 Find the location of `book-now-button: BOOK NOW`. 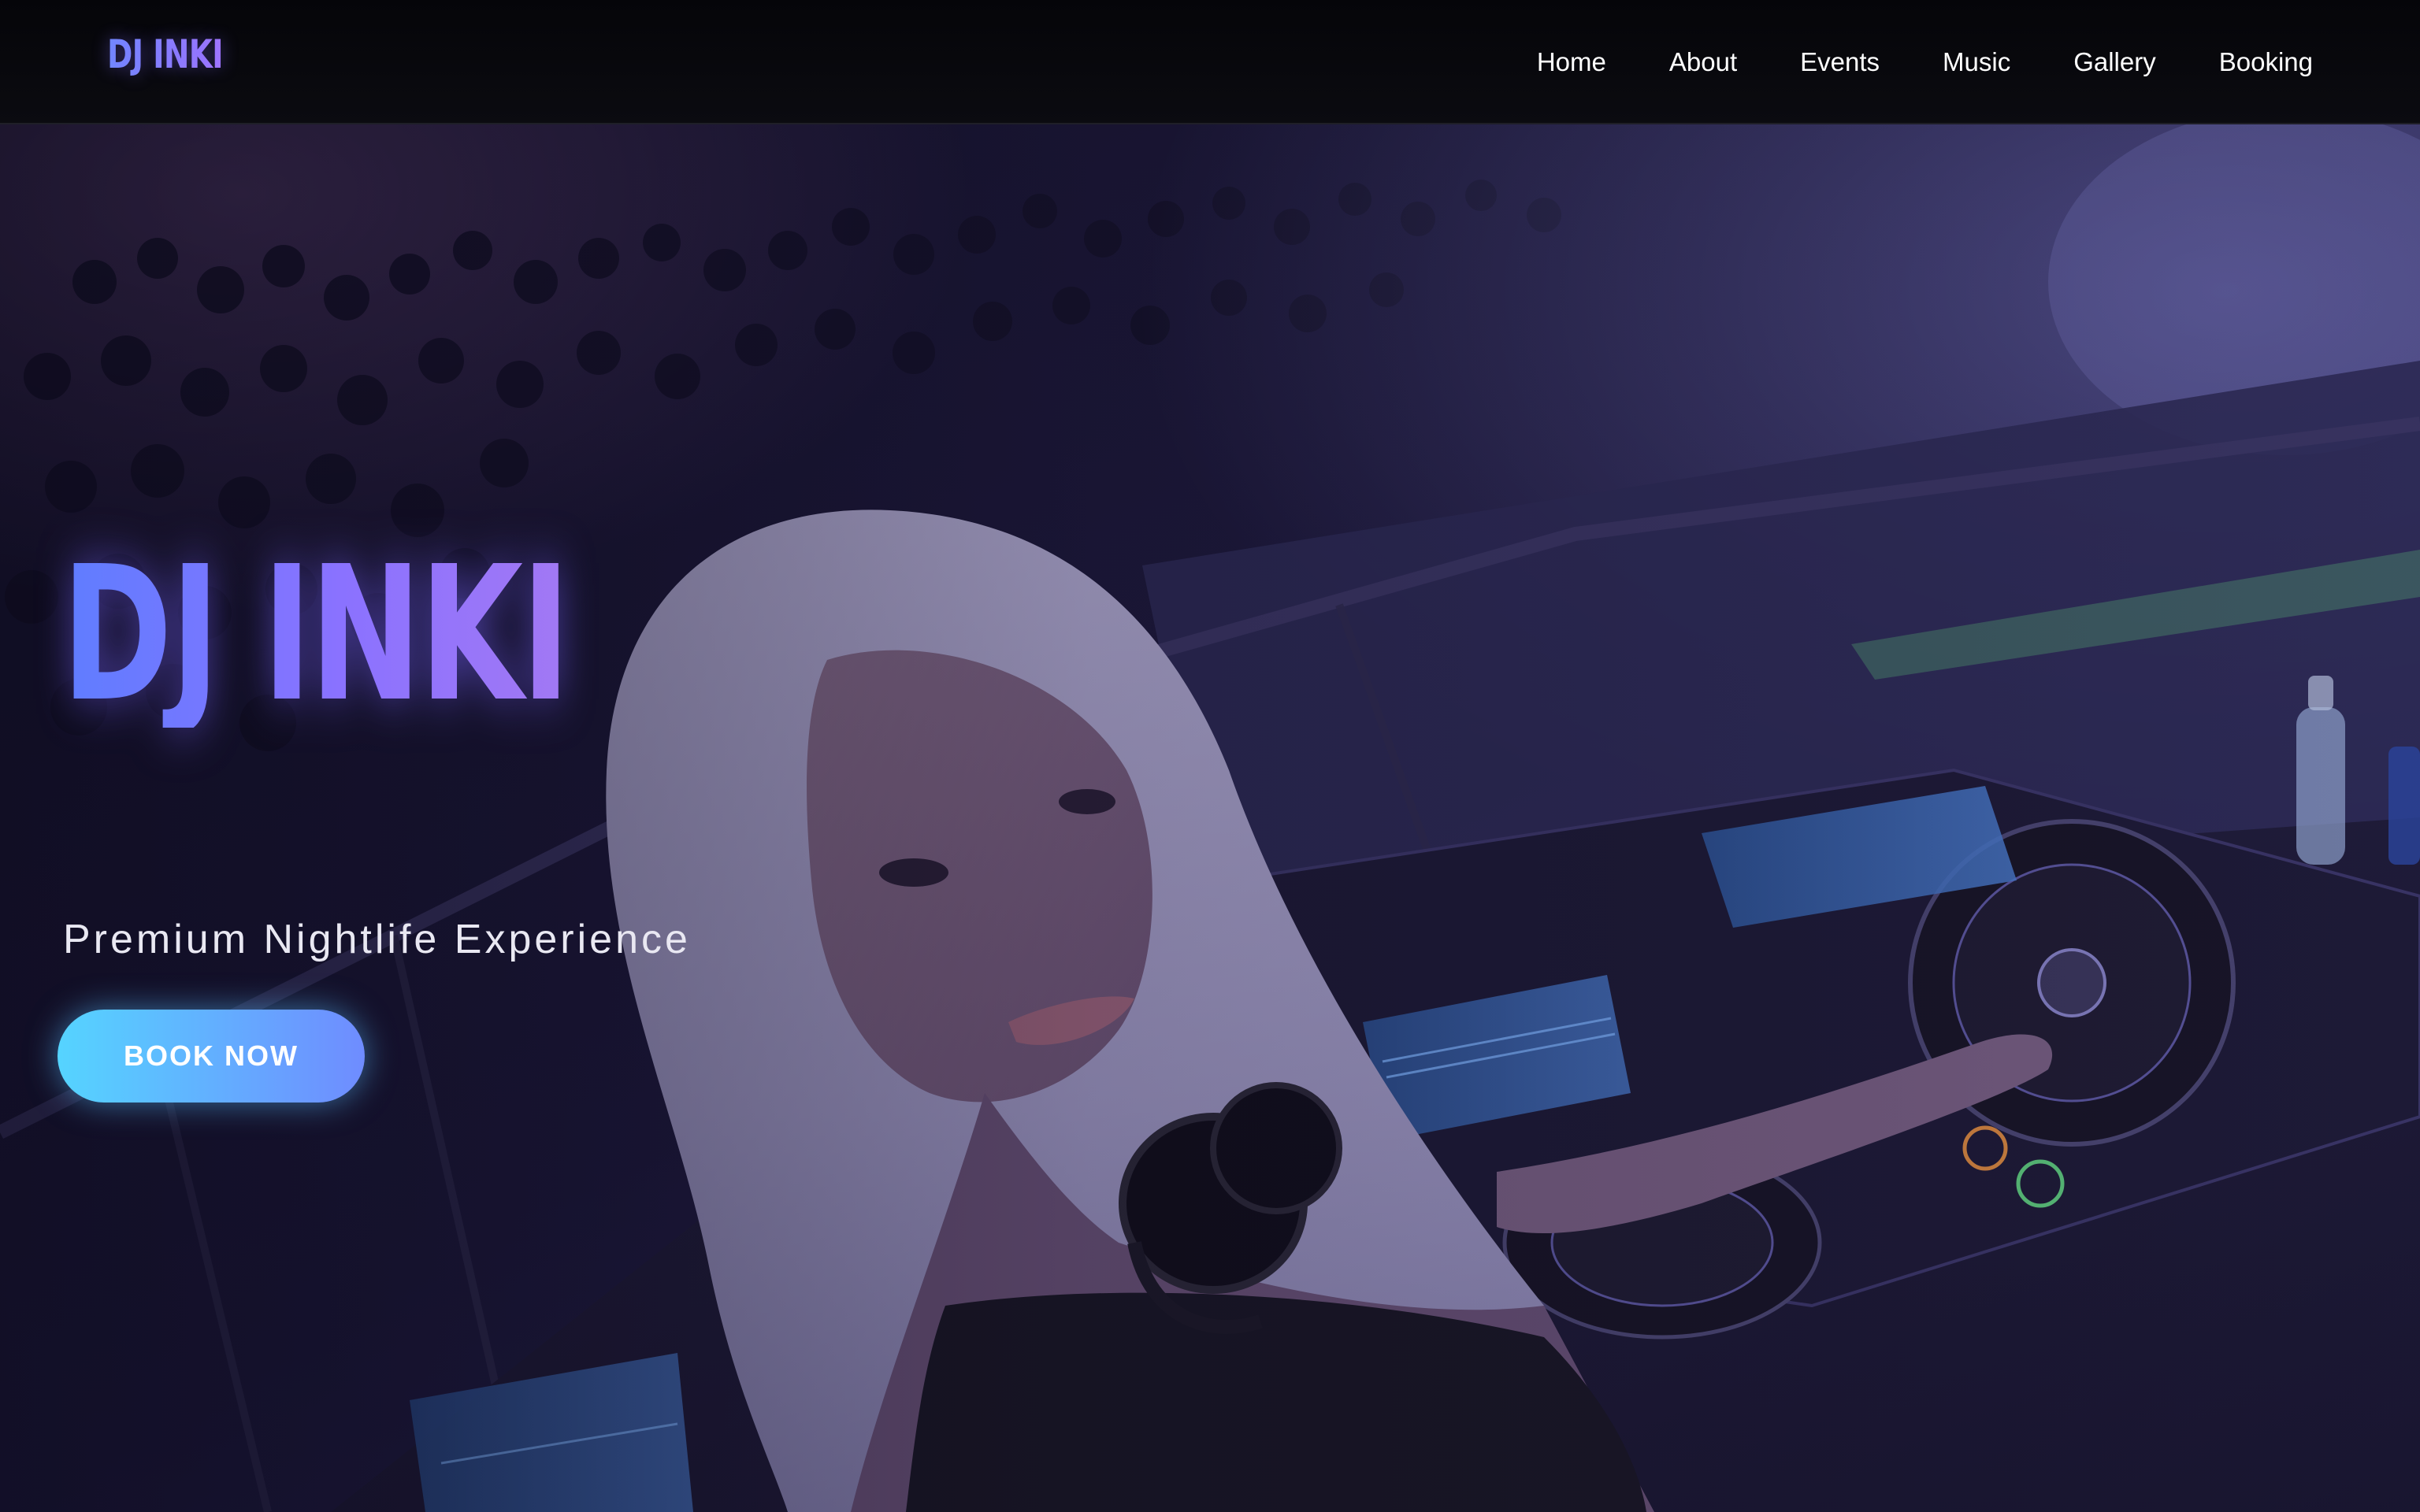

book-now-button: BOOK NOW is located at coordinates (211, 1056).